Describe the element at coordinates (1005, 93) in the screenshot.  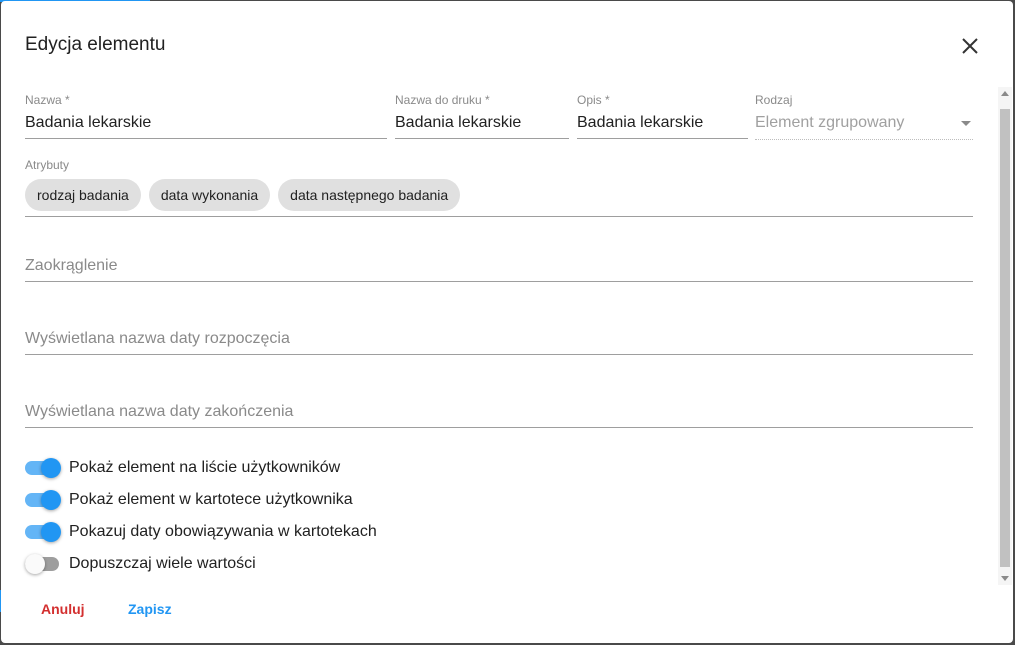
I see `scroll-up-arrow-icon` at that location.